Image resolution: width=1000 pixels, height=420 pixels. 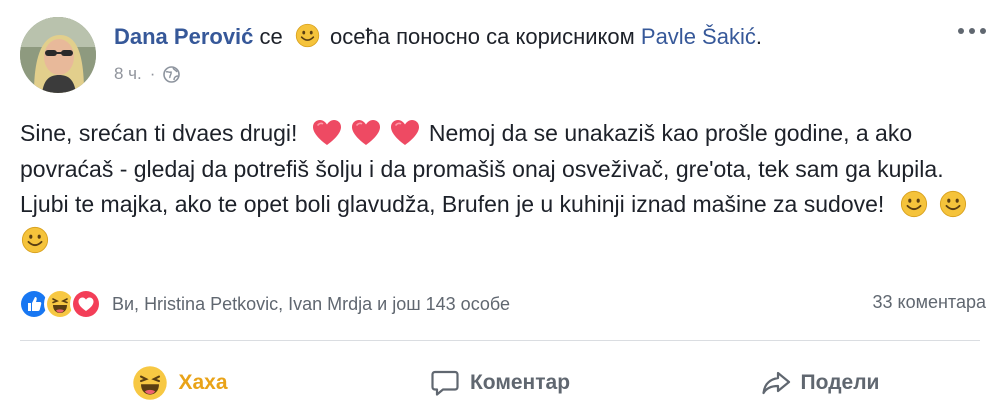 What do you see at coordinates (183, 36) in the screenshot?
I see `author-name: Dana Perović` at bounding box center [183, 36].